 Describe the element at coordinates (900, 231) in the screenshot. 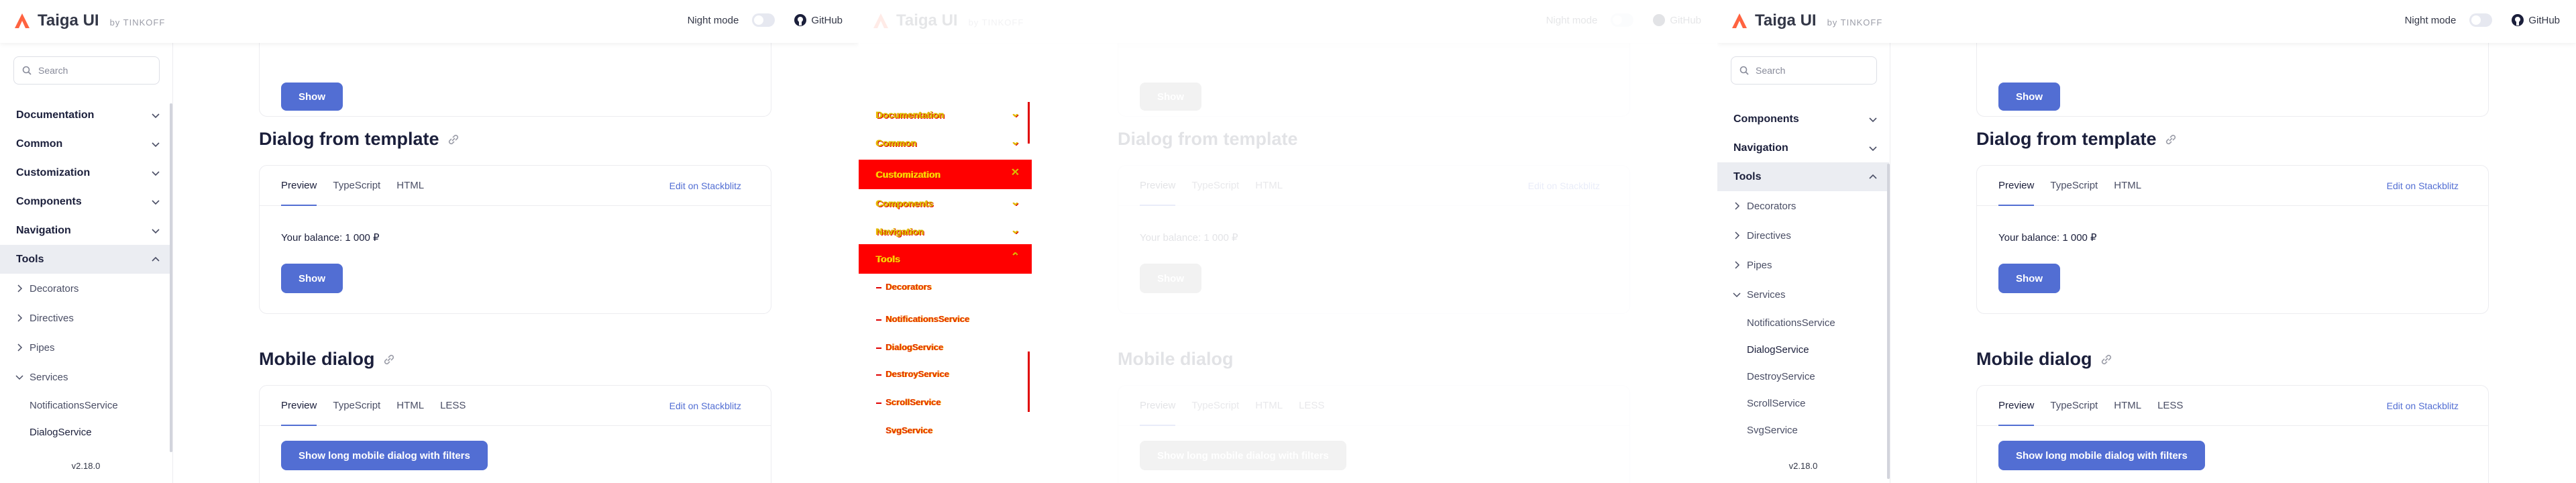

I see `overlay-row-label: Navigation` at that location.